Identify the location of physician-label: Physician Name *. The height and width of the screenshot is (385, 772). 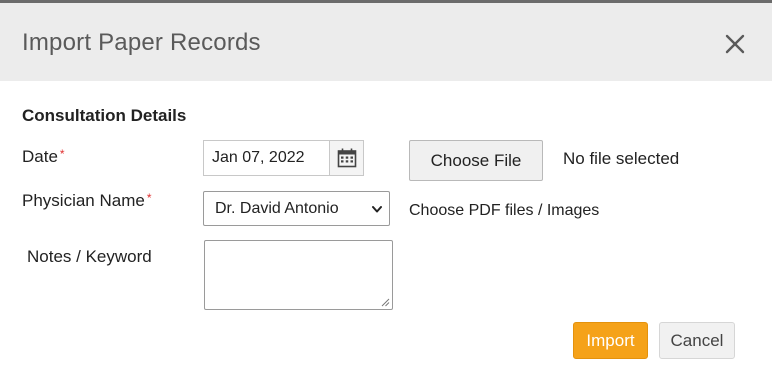
(87, 201).